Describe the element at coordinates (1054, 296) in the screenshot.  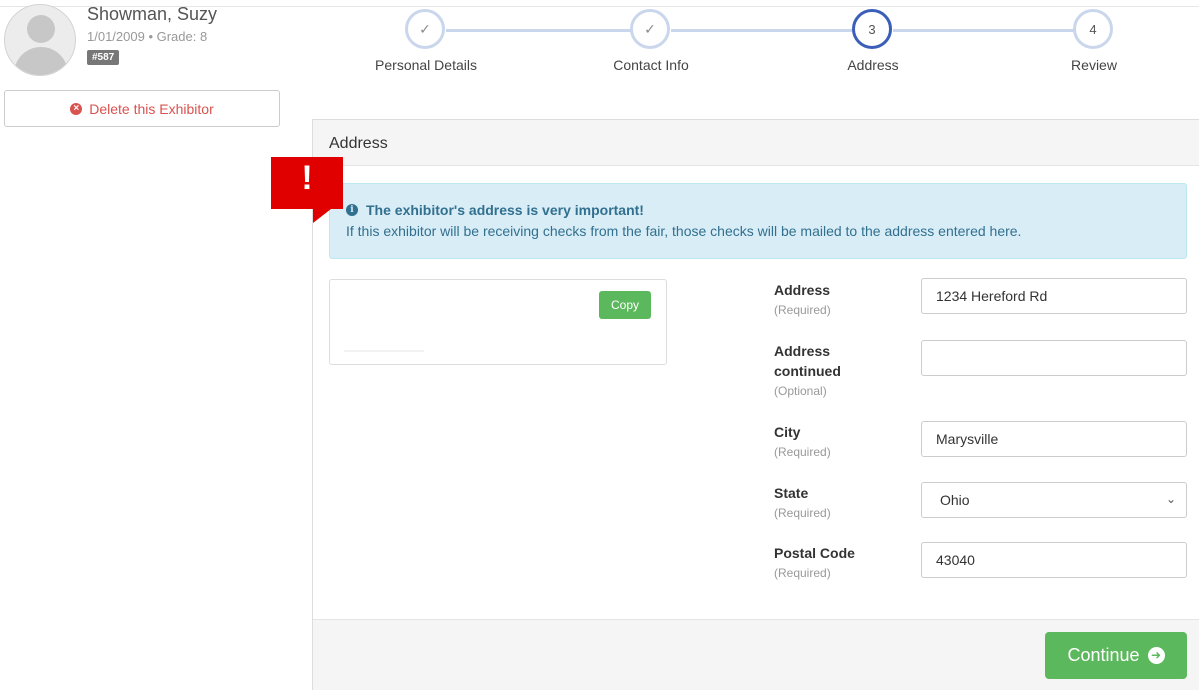
I see `address-input: 1234 Hereford Rd` at that location.